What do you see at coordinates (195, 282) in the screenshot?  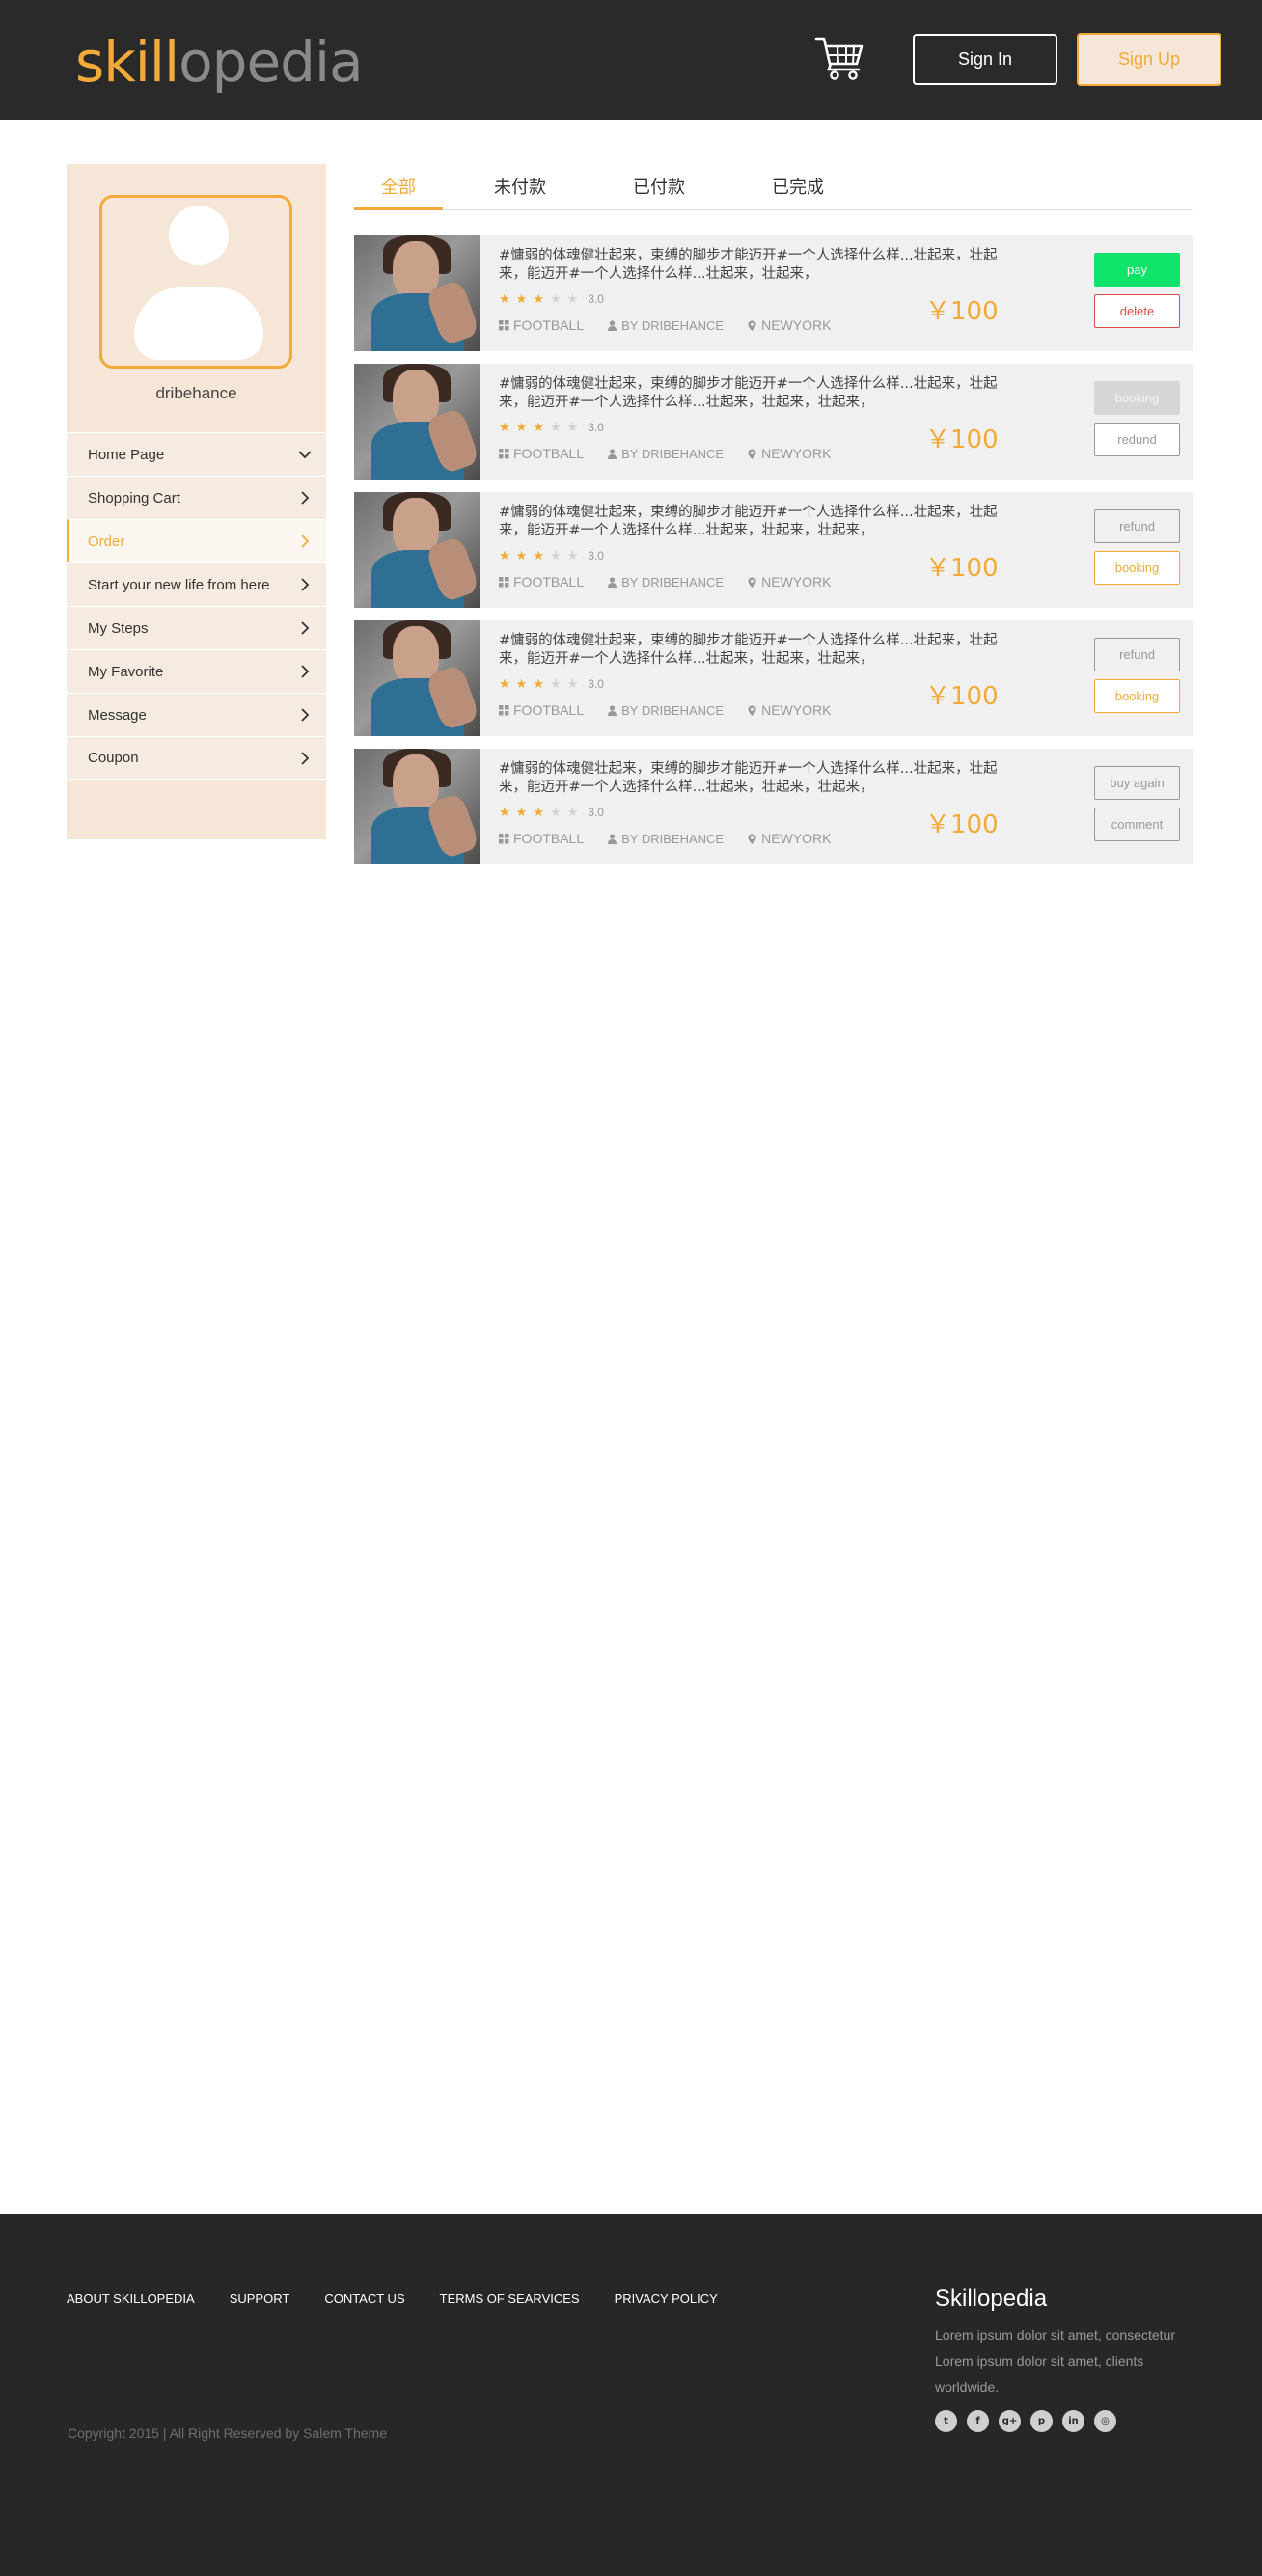 I see `avatar` at bounding box center [195, 282].